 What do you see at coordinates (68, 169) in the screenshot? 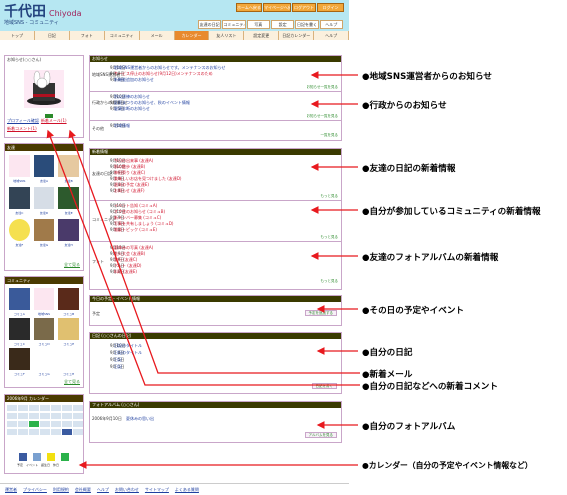
I see `friend-thumb: 友達B` at bounding box center [68, 169].